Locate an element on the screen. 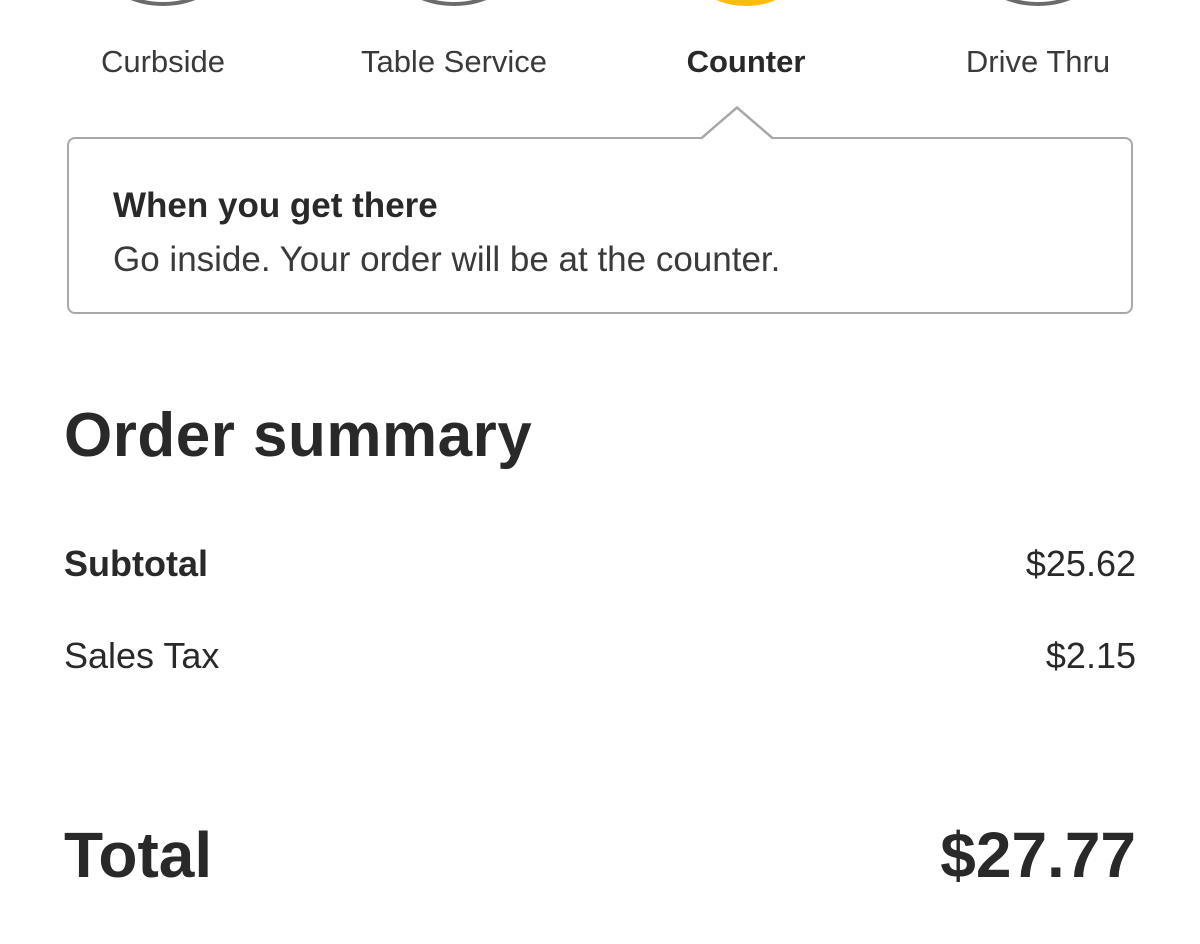 The height and width of the screenshot is (944, 1200). drive-thru-option-icon is located at coordinates (1038, 3).